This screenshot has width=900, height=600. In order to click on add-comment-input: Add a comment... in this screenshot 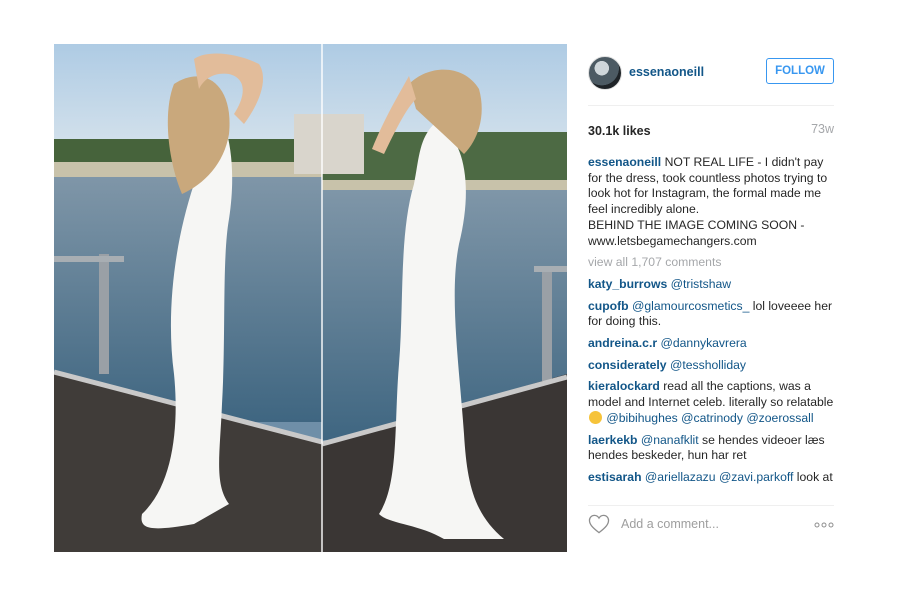, I will do `click(670, 524)`.